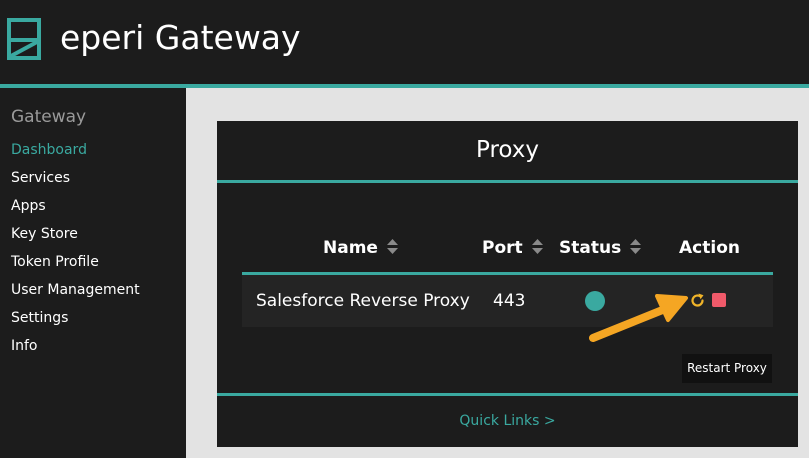 Image resolution: width=809 pixels, height=458 pixels. What do you see at coordinates (75, 290) in the screenshot?
I see `sidebar-item-user-management: User Management` at bounding box center [75, 290].